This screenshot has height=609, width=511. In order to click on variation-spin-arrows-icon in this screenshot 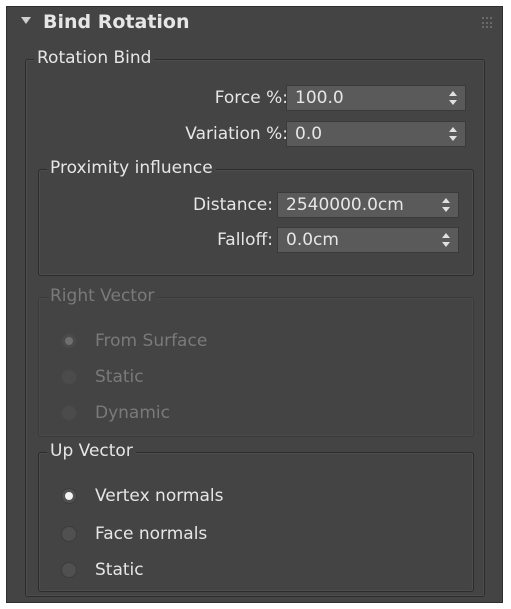, I will do `click(453, 134)`.